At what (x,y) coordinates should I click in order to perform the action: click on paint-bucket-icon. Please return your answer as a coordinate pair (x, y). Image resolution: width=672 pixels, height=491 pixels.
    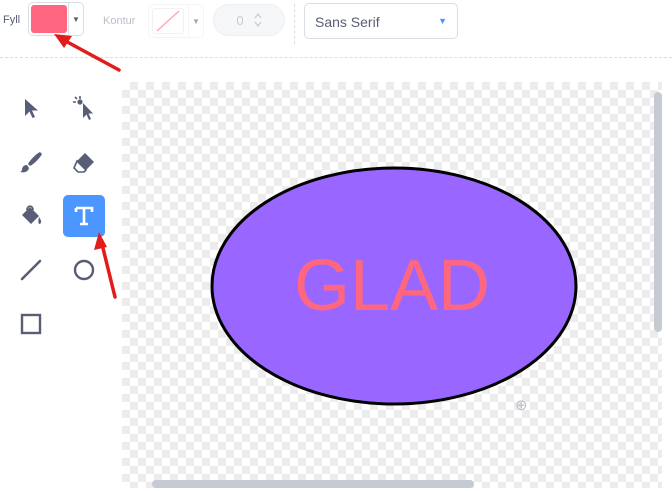
    Looking at the image, I should click on (32, 214).